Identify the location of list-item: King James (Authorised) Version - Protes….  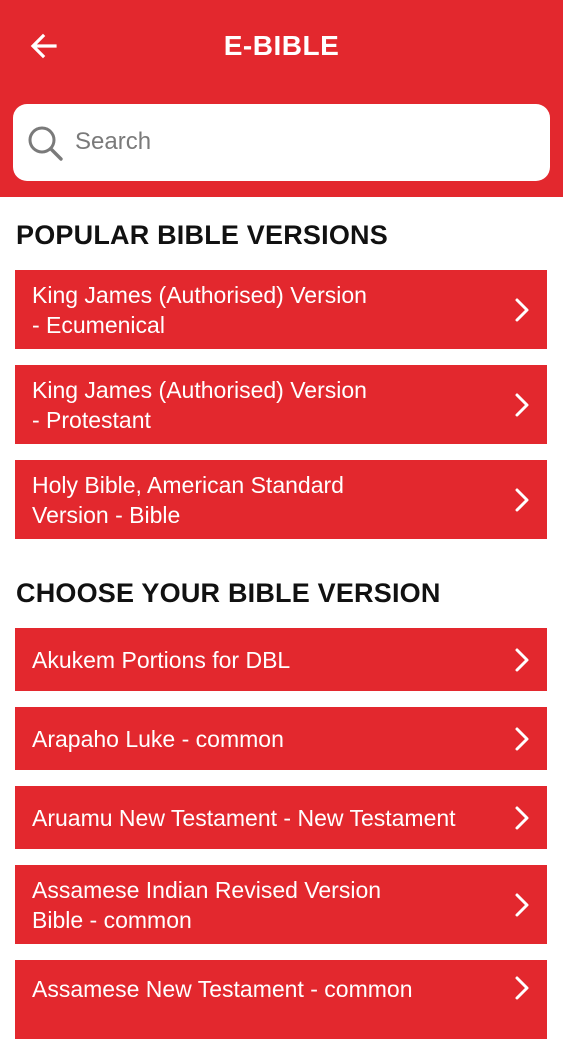
(281, 404).